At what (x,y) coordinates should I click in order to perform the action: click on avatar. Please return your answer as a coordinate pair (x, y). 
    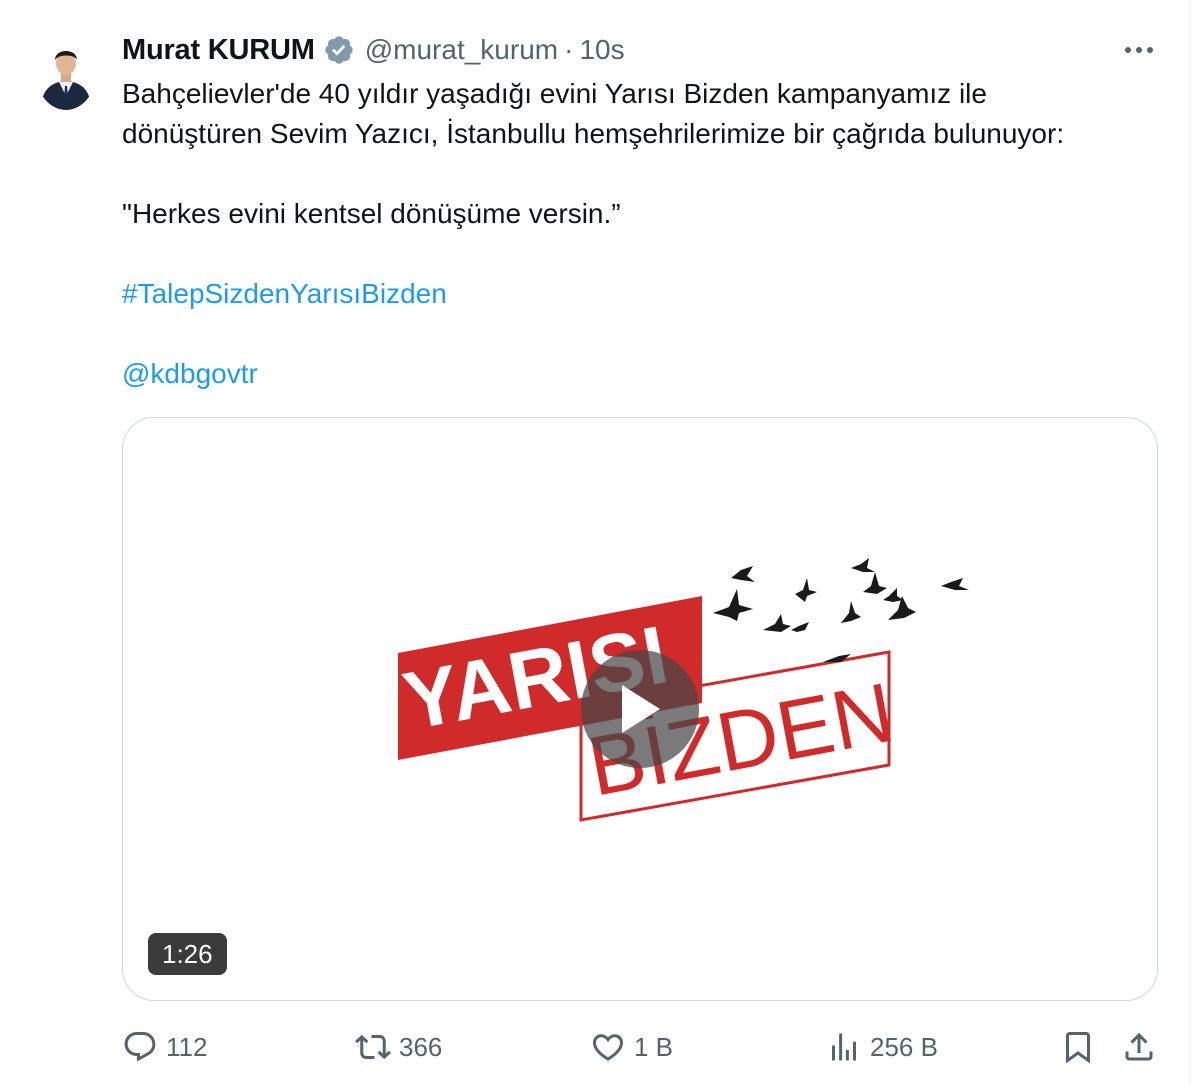
    Looking at the image, I should click on (66, 73).